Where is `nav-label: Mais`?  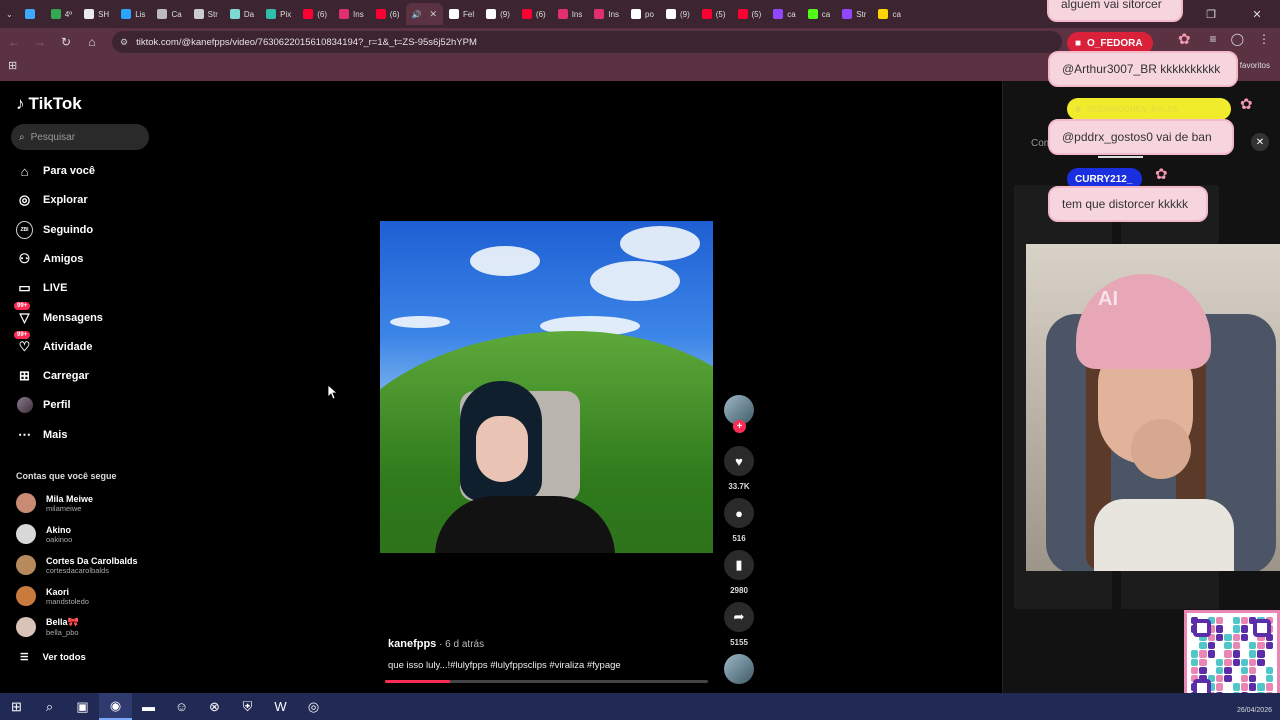
nav-label: Mais is located at coordinates (55, 434).